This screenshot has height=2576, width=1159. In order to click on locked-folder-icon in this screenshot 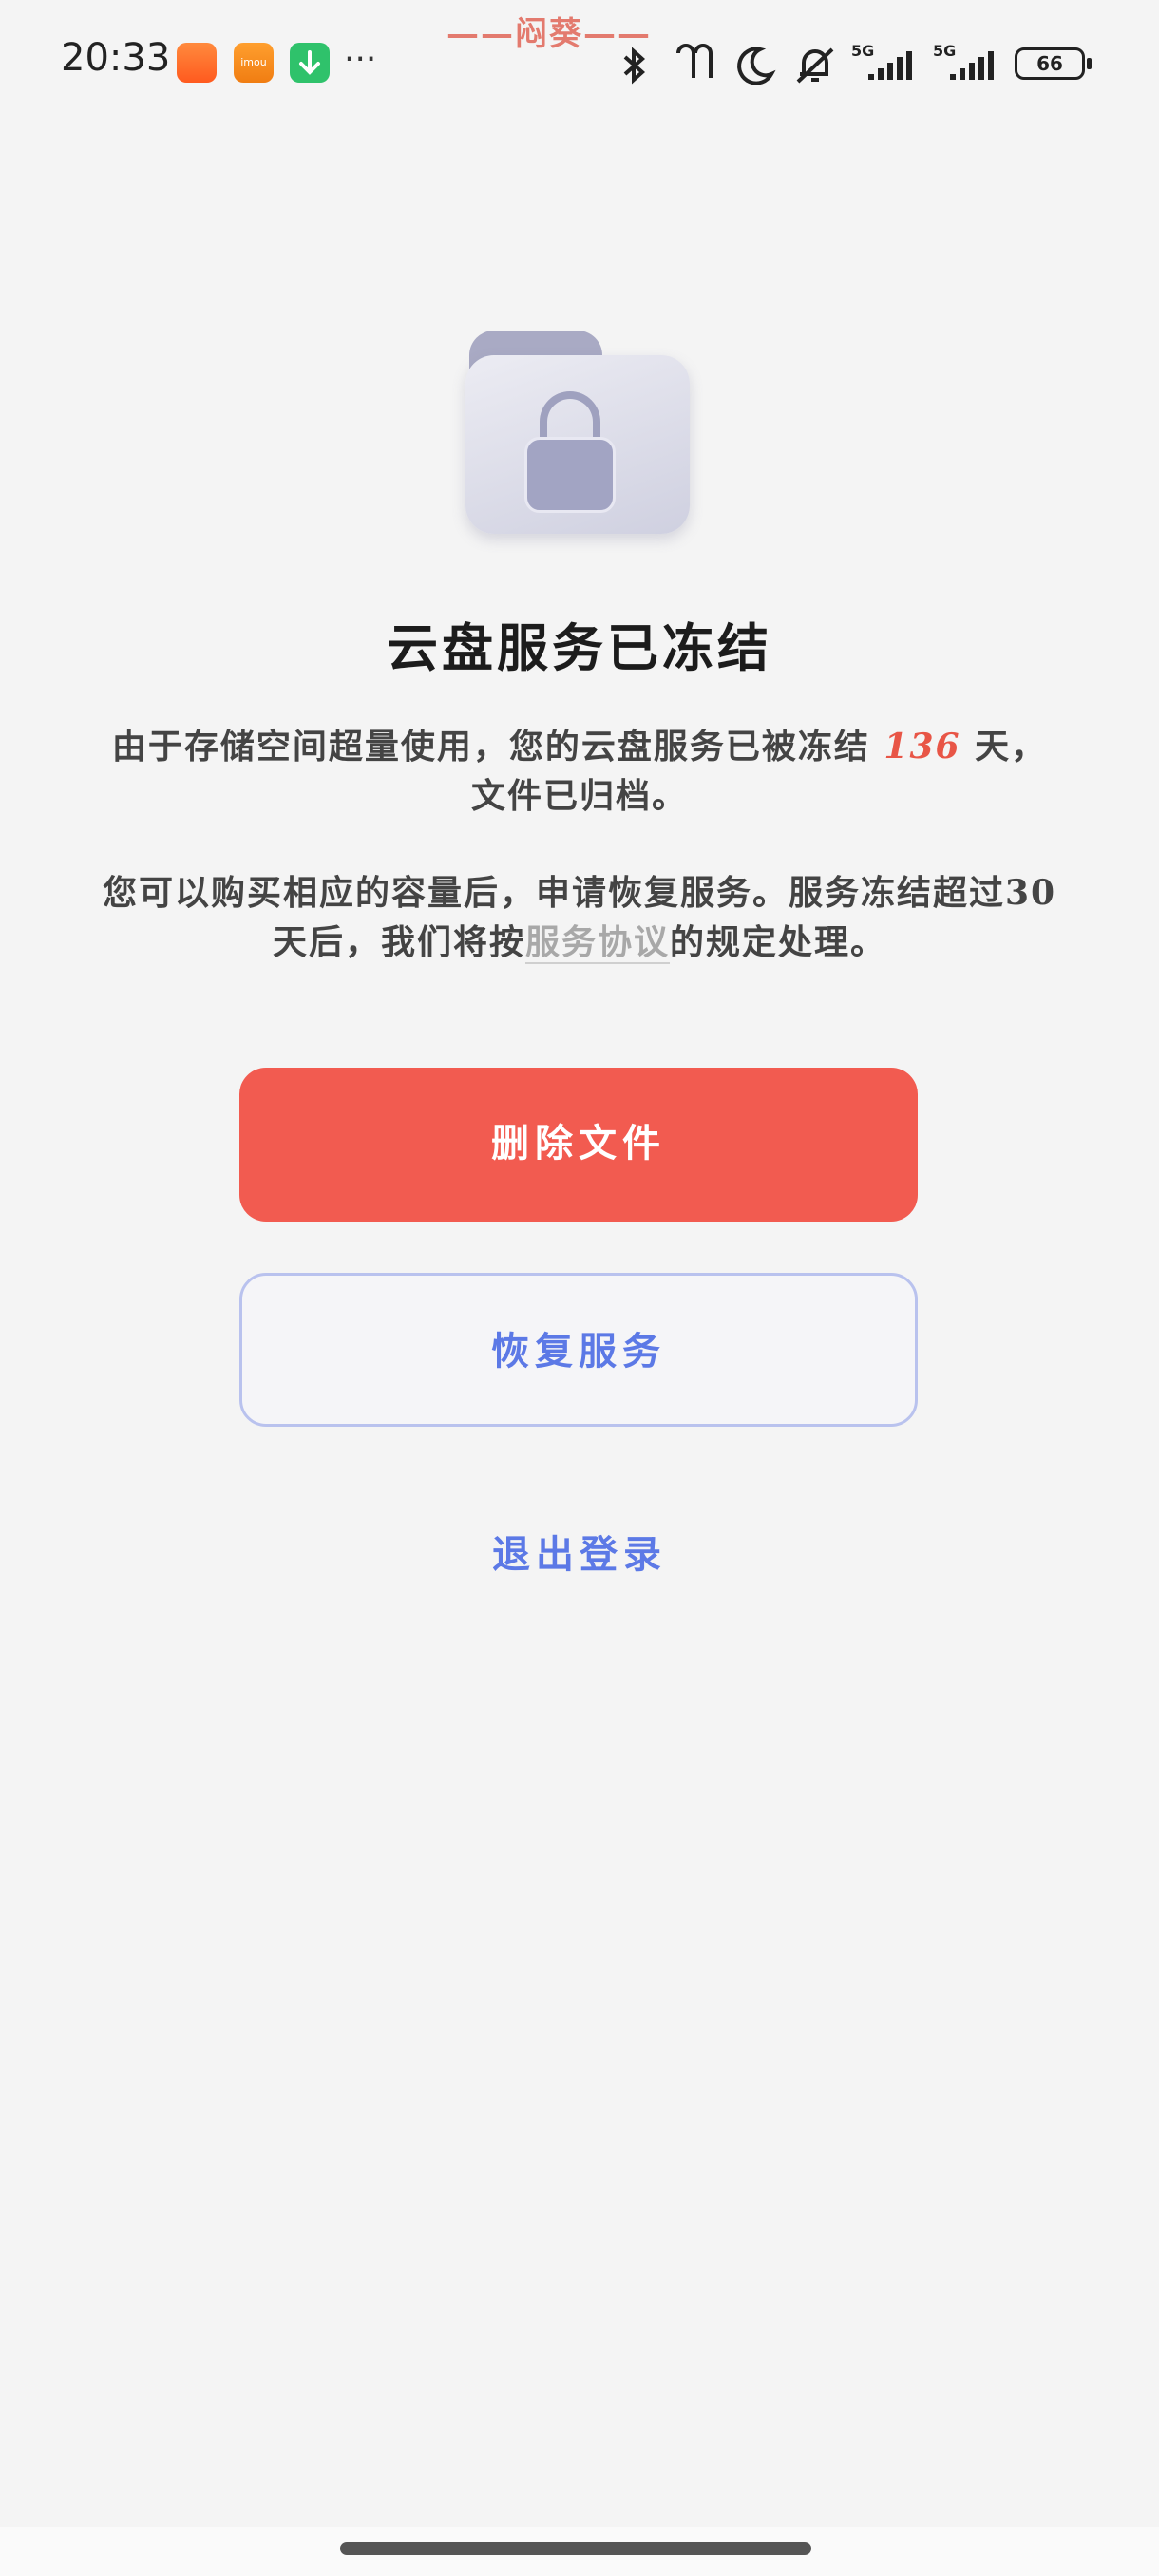, I will do `click(580, 433)`.